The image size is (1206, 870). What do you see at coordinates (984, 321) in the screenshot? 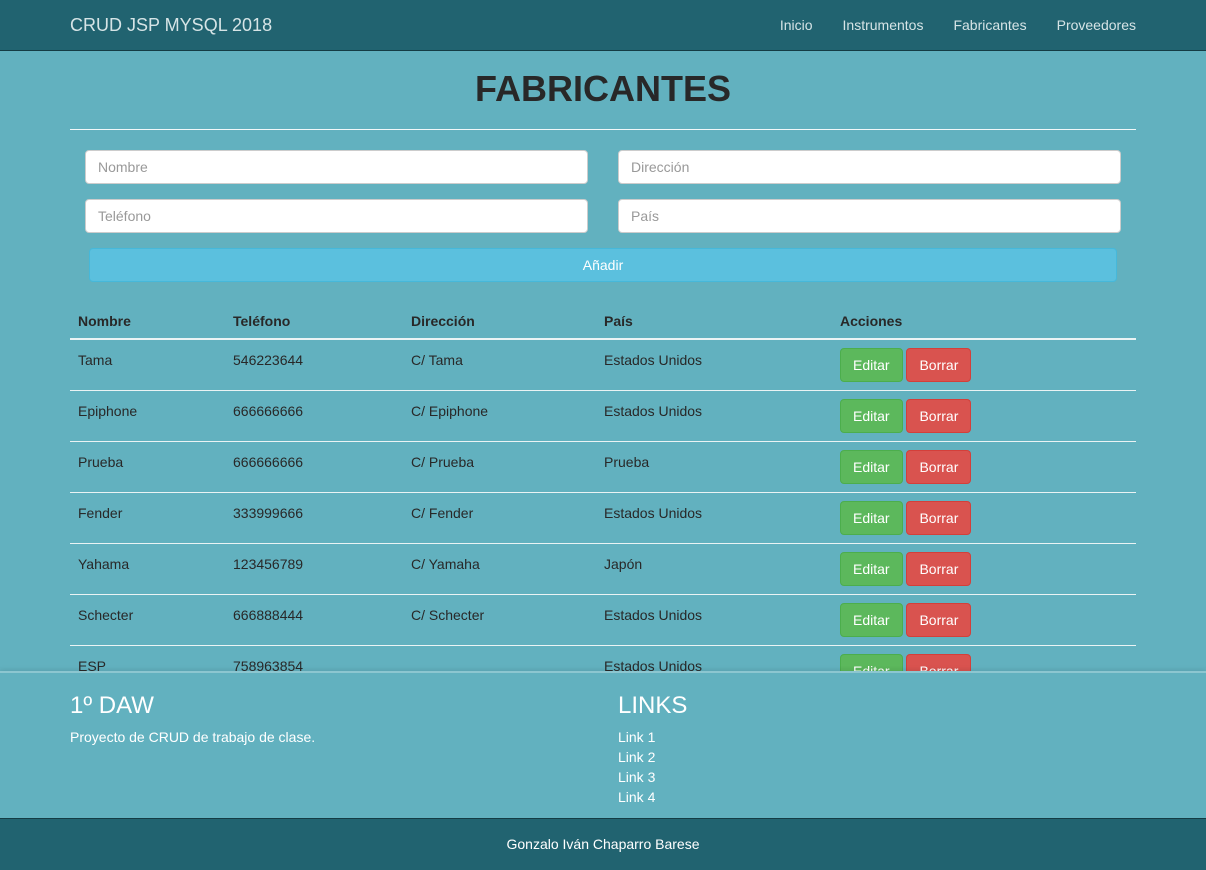
I see `header-acciones: Acciones` at bounding box center [984, 321].